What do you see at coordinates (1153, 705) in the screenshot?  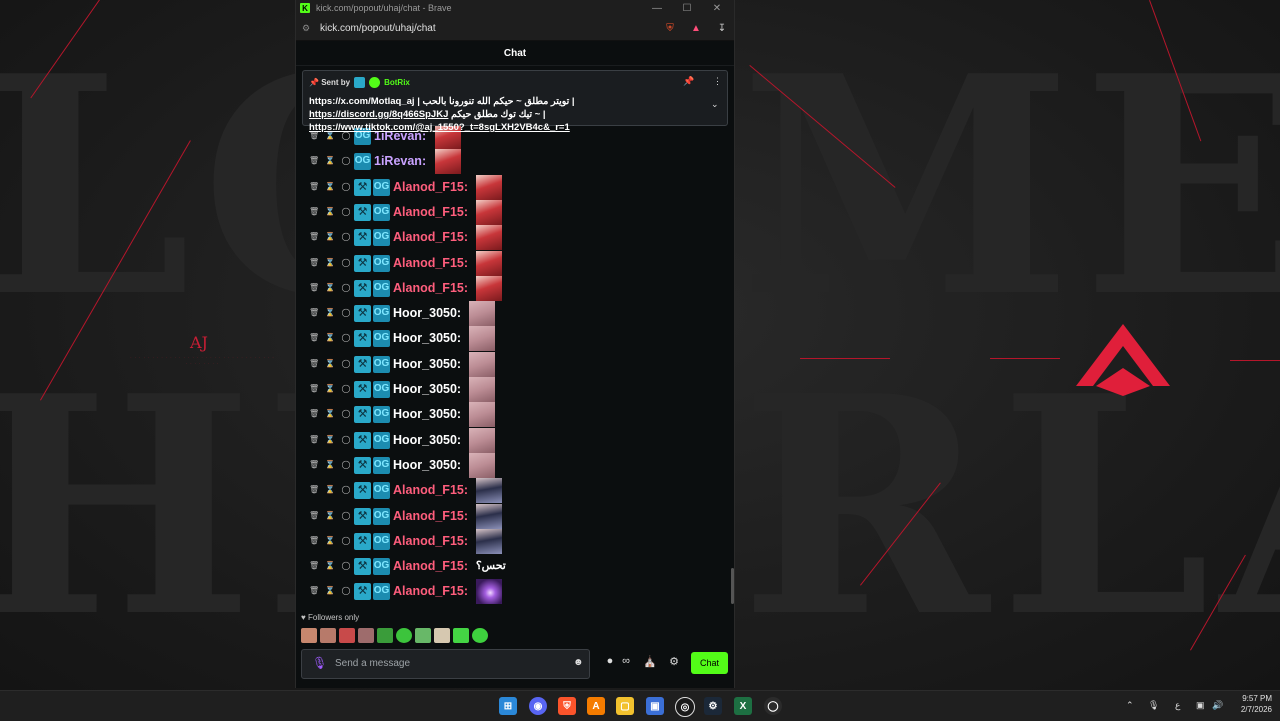 I see `microphone-tray-icon: 🎙` at bounding box center [1153, 705].